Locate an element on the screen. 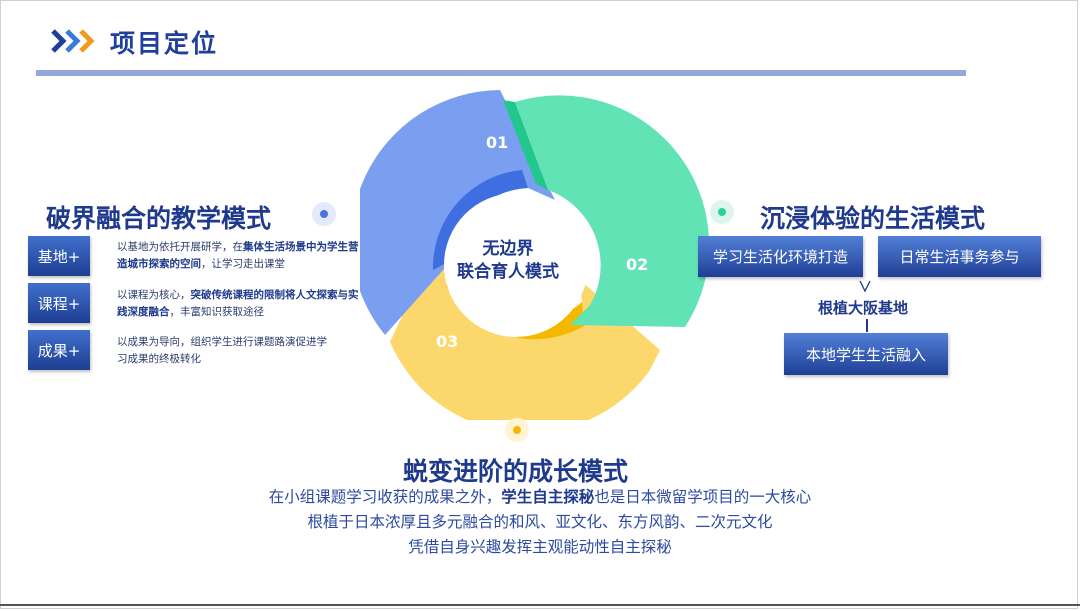 Image resolution: width=1080 pixels, height=611 pixels. bottom-section-title: 蜕变进阶的成长模式 is located at coordinates (516, 471).